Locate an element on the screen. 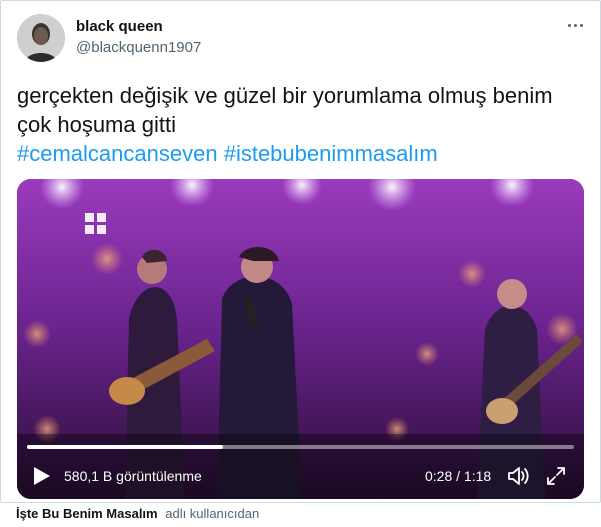  video-source-caption: İşte Bu Benim Masalım adlı kullanıcıdan is located at coordinates (137, 513).